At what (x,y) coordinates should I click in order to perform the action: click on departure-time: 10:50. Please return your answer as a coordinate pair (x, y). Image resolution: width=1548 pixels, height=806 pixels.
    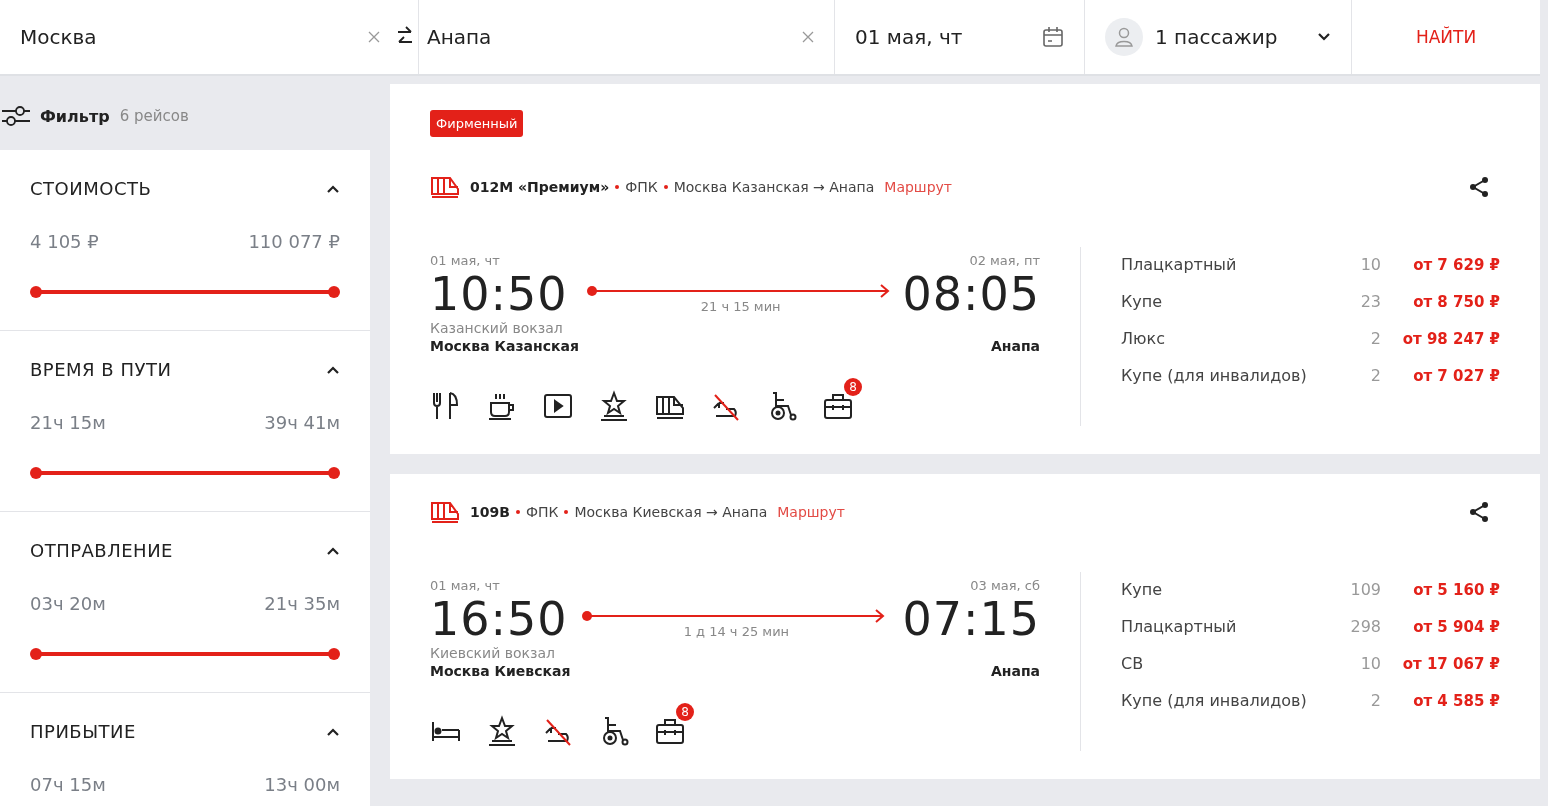
    Looking at the image, I should click on (499, 294).